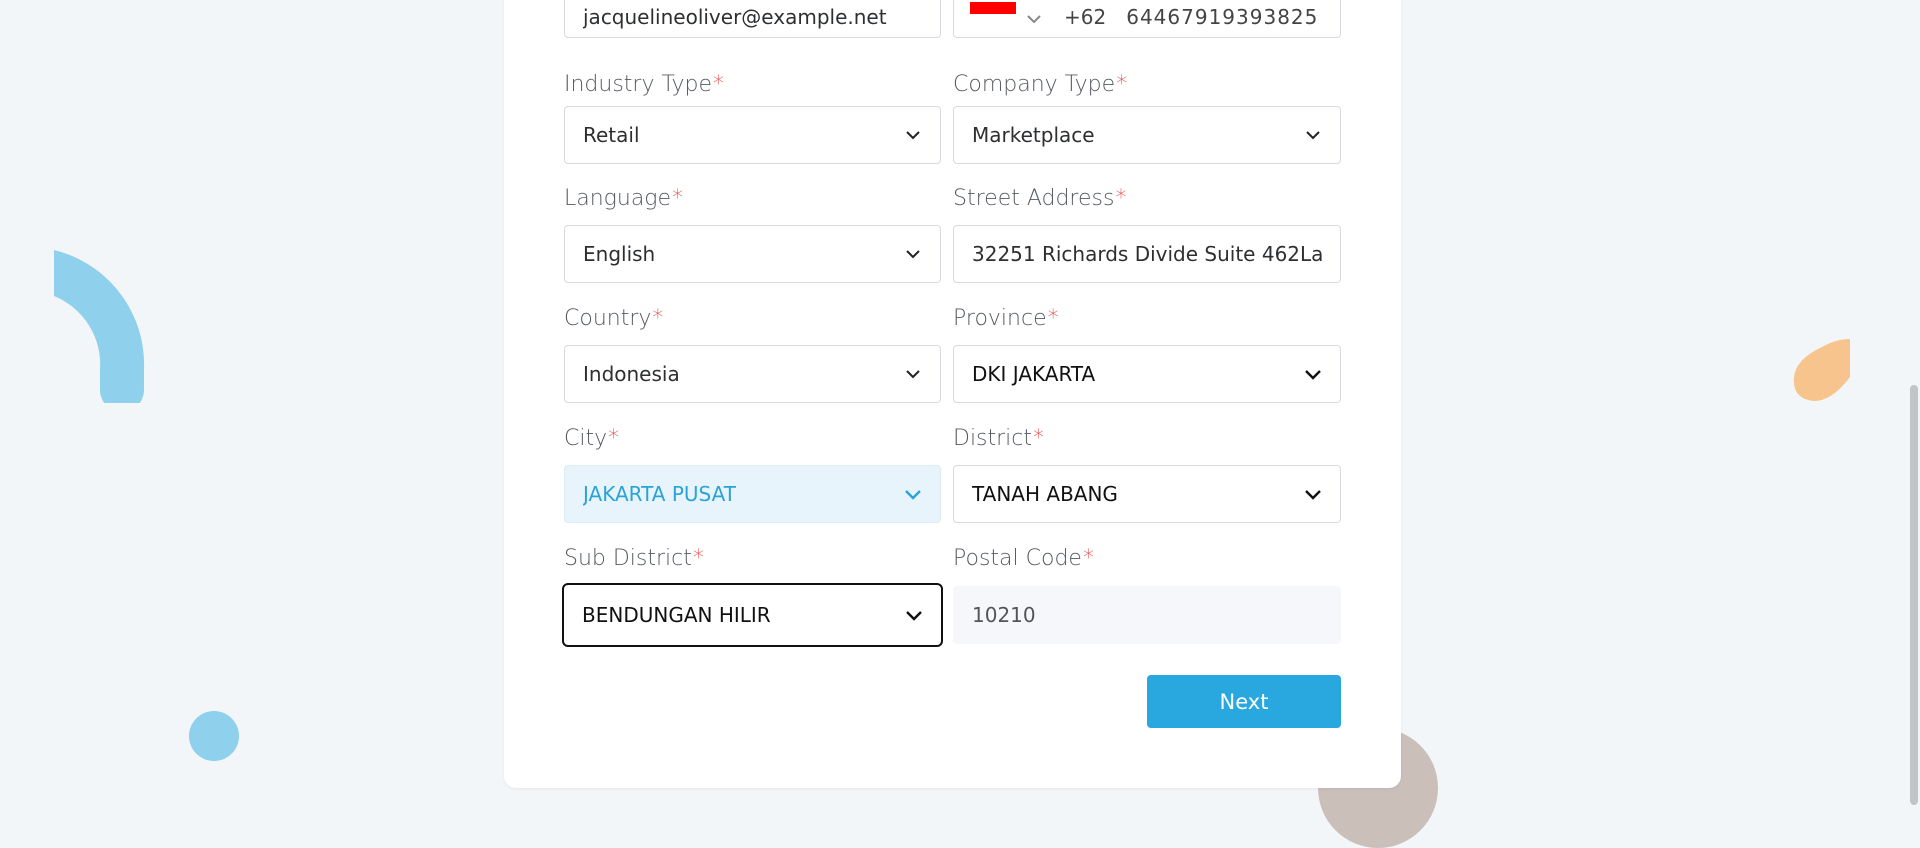 The height and width of the screenshot is (848, 1920). What do you see at coordinates (752, 254) in the screenshot?
I see `language-select: English` at bounding box center [752, 254].